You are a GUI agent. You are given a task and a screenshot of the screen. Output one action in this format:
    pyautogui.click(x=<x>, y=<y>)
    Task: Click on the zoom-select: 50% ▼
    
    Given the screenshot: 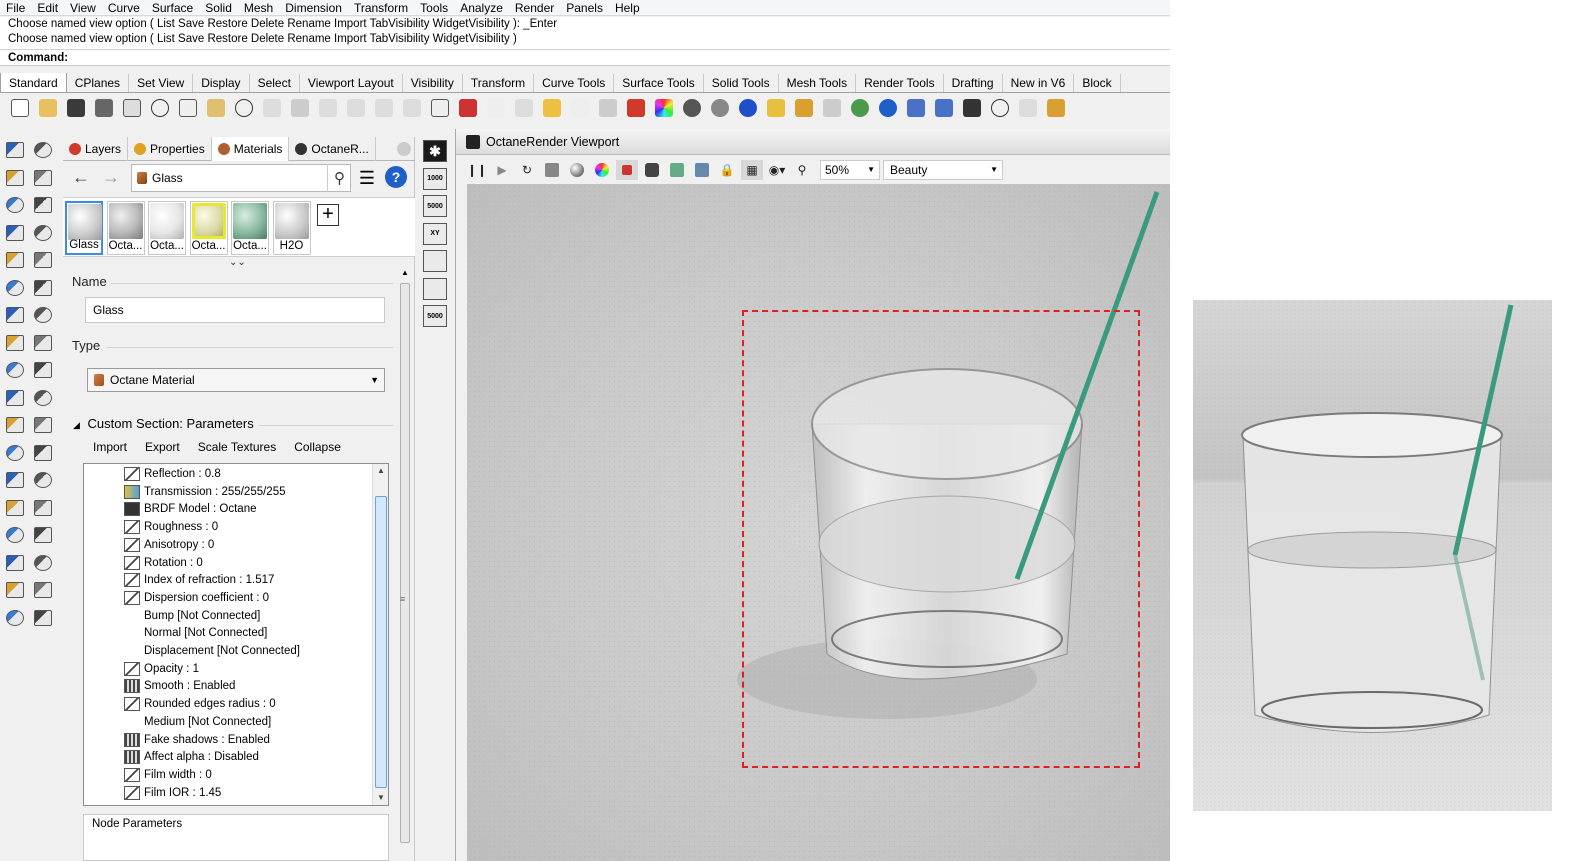 What is the action you would take?
    pyautogui.click(x=850, y=170)
    